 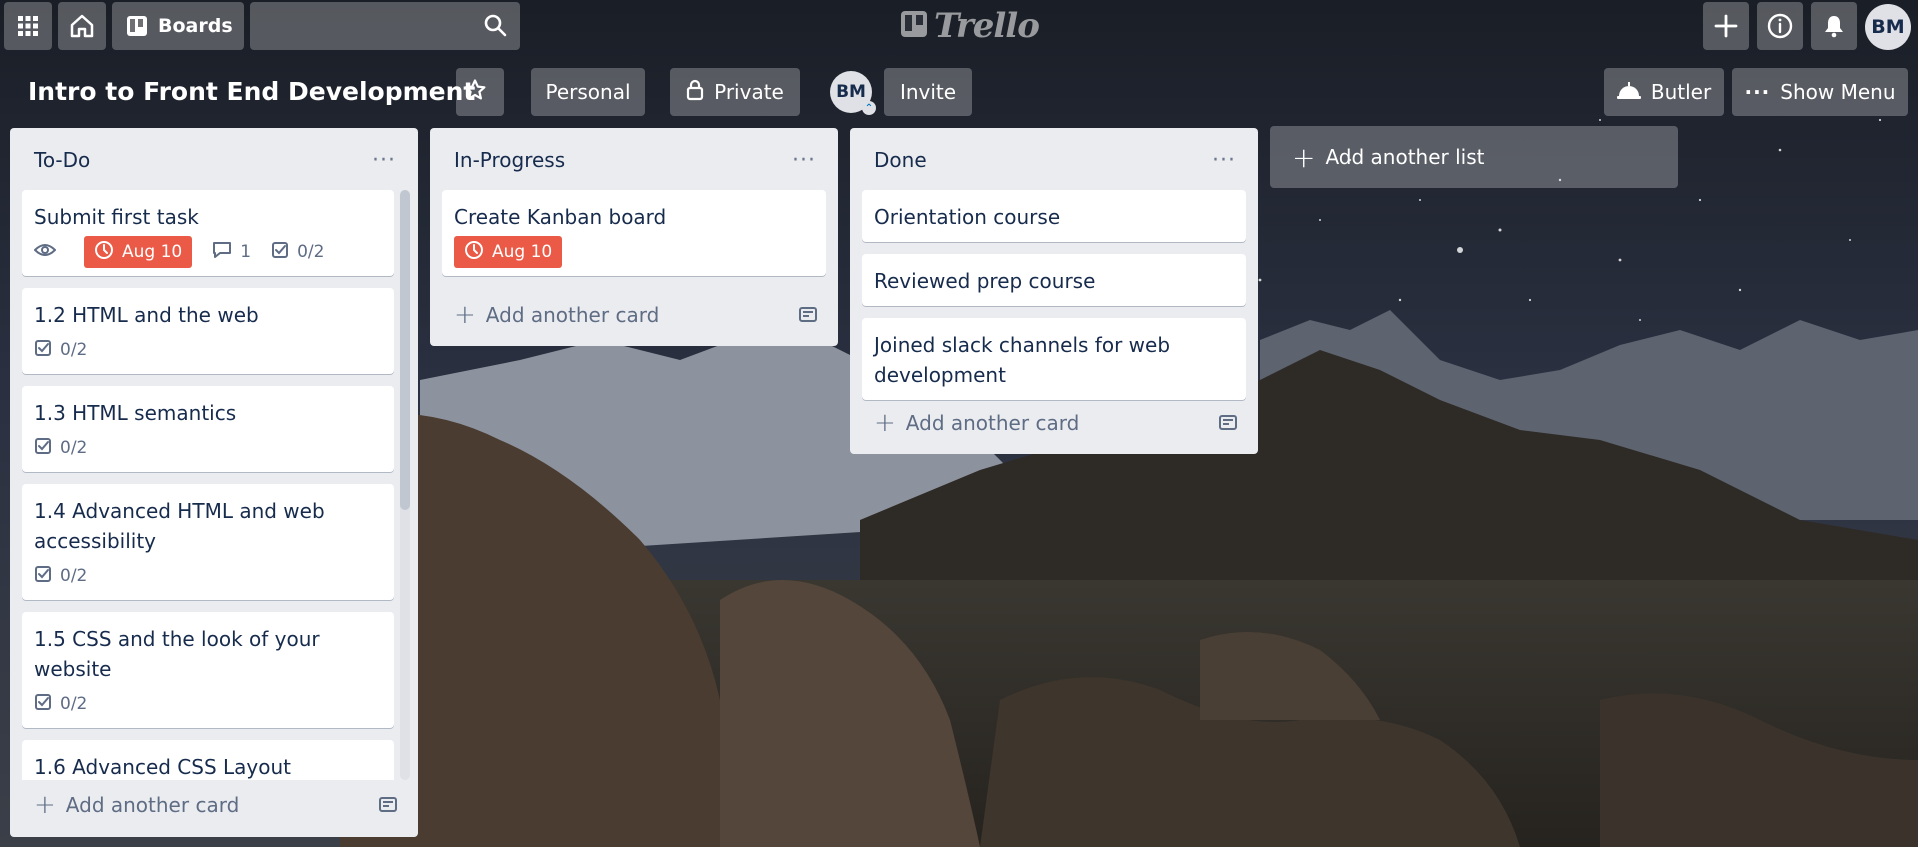 I want to click on butler-button: Butler, so click(x=1664, y=92).